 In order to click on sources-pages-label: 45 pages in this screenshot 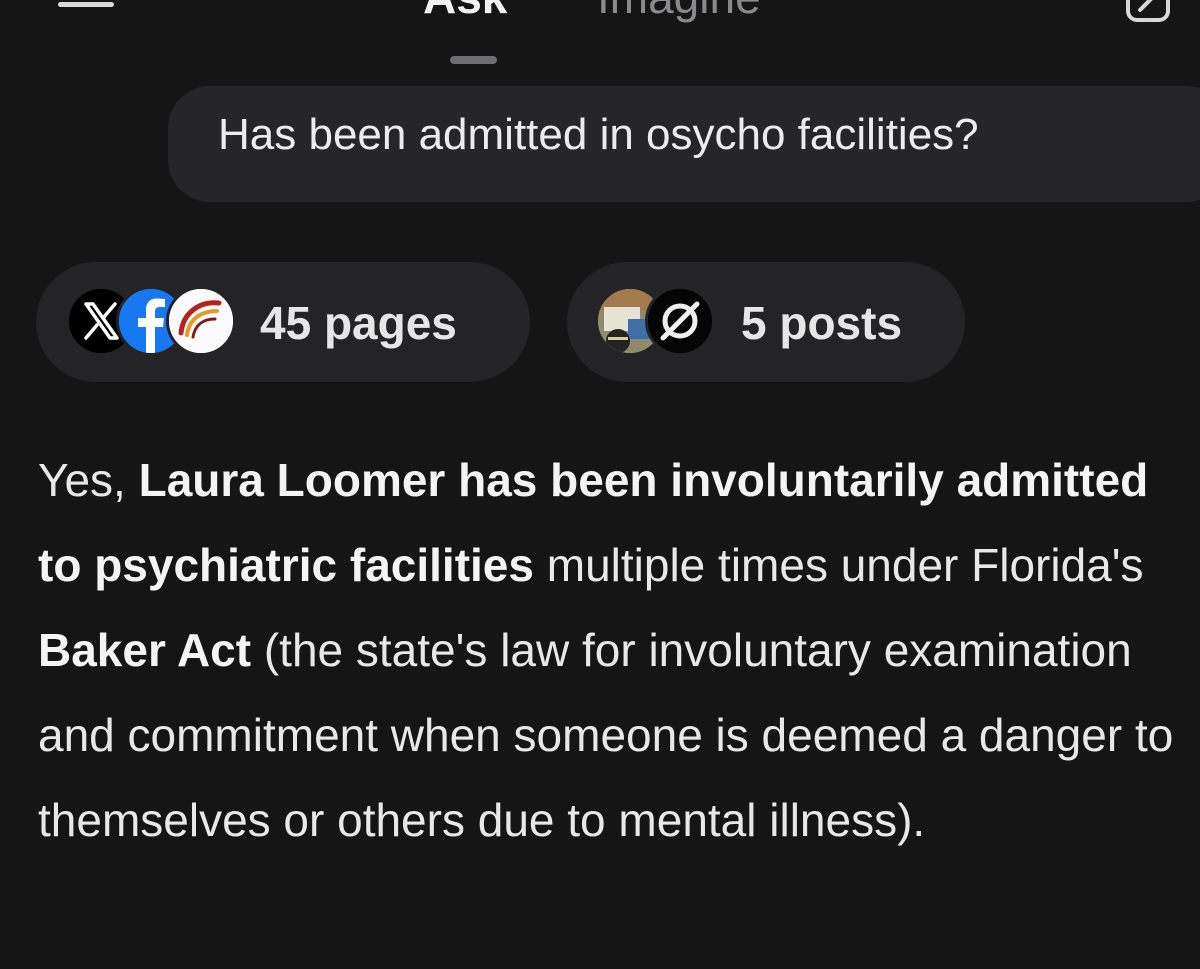, I will do `click(358, 323)`.